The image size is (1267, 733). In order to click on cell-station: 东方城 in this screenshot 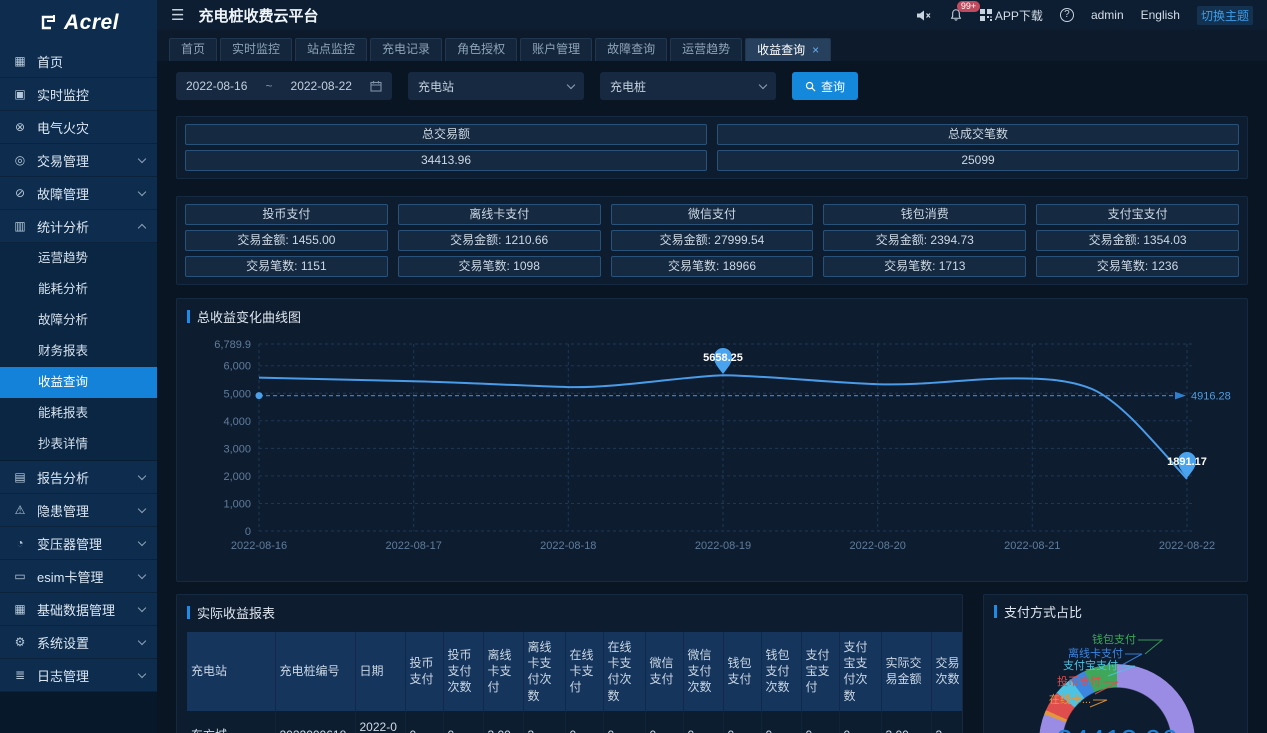, I will do `click(231, 721)`.